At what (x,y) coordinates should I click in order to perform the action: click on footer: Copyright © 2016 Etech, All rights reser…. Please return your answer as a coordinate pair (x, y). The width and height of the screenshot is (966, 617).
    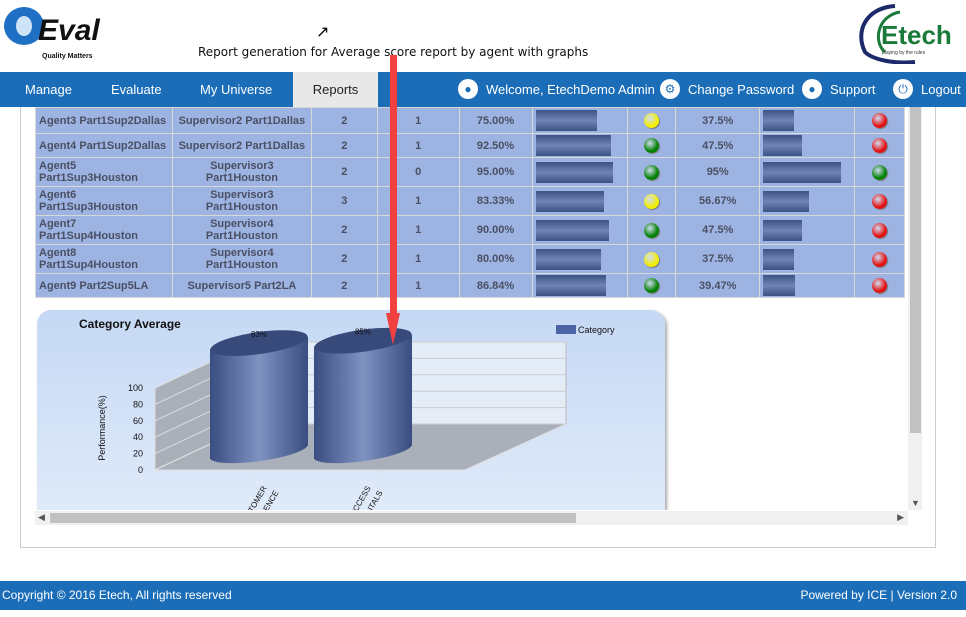
    Looking at the image, I should click on (483, 595).